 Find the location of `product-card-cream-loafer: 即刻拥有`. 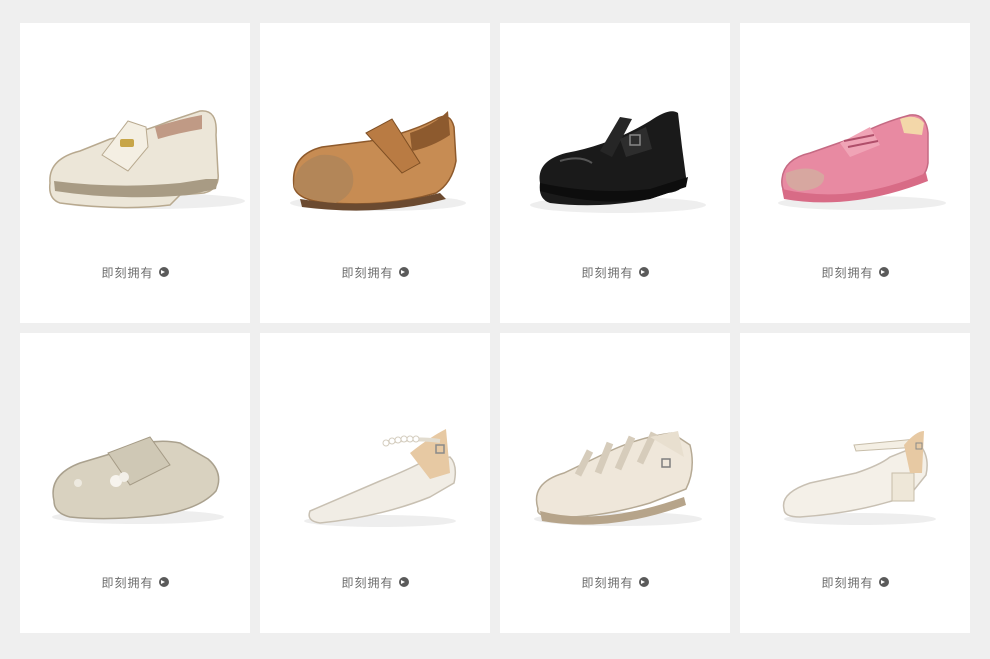

product-card-cream-loafer: 即刻拥有 is located at coordinates (135, 173).